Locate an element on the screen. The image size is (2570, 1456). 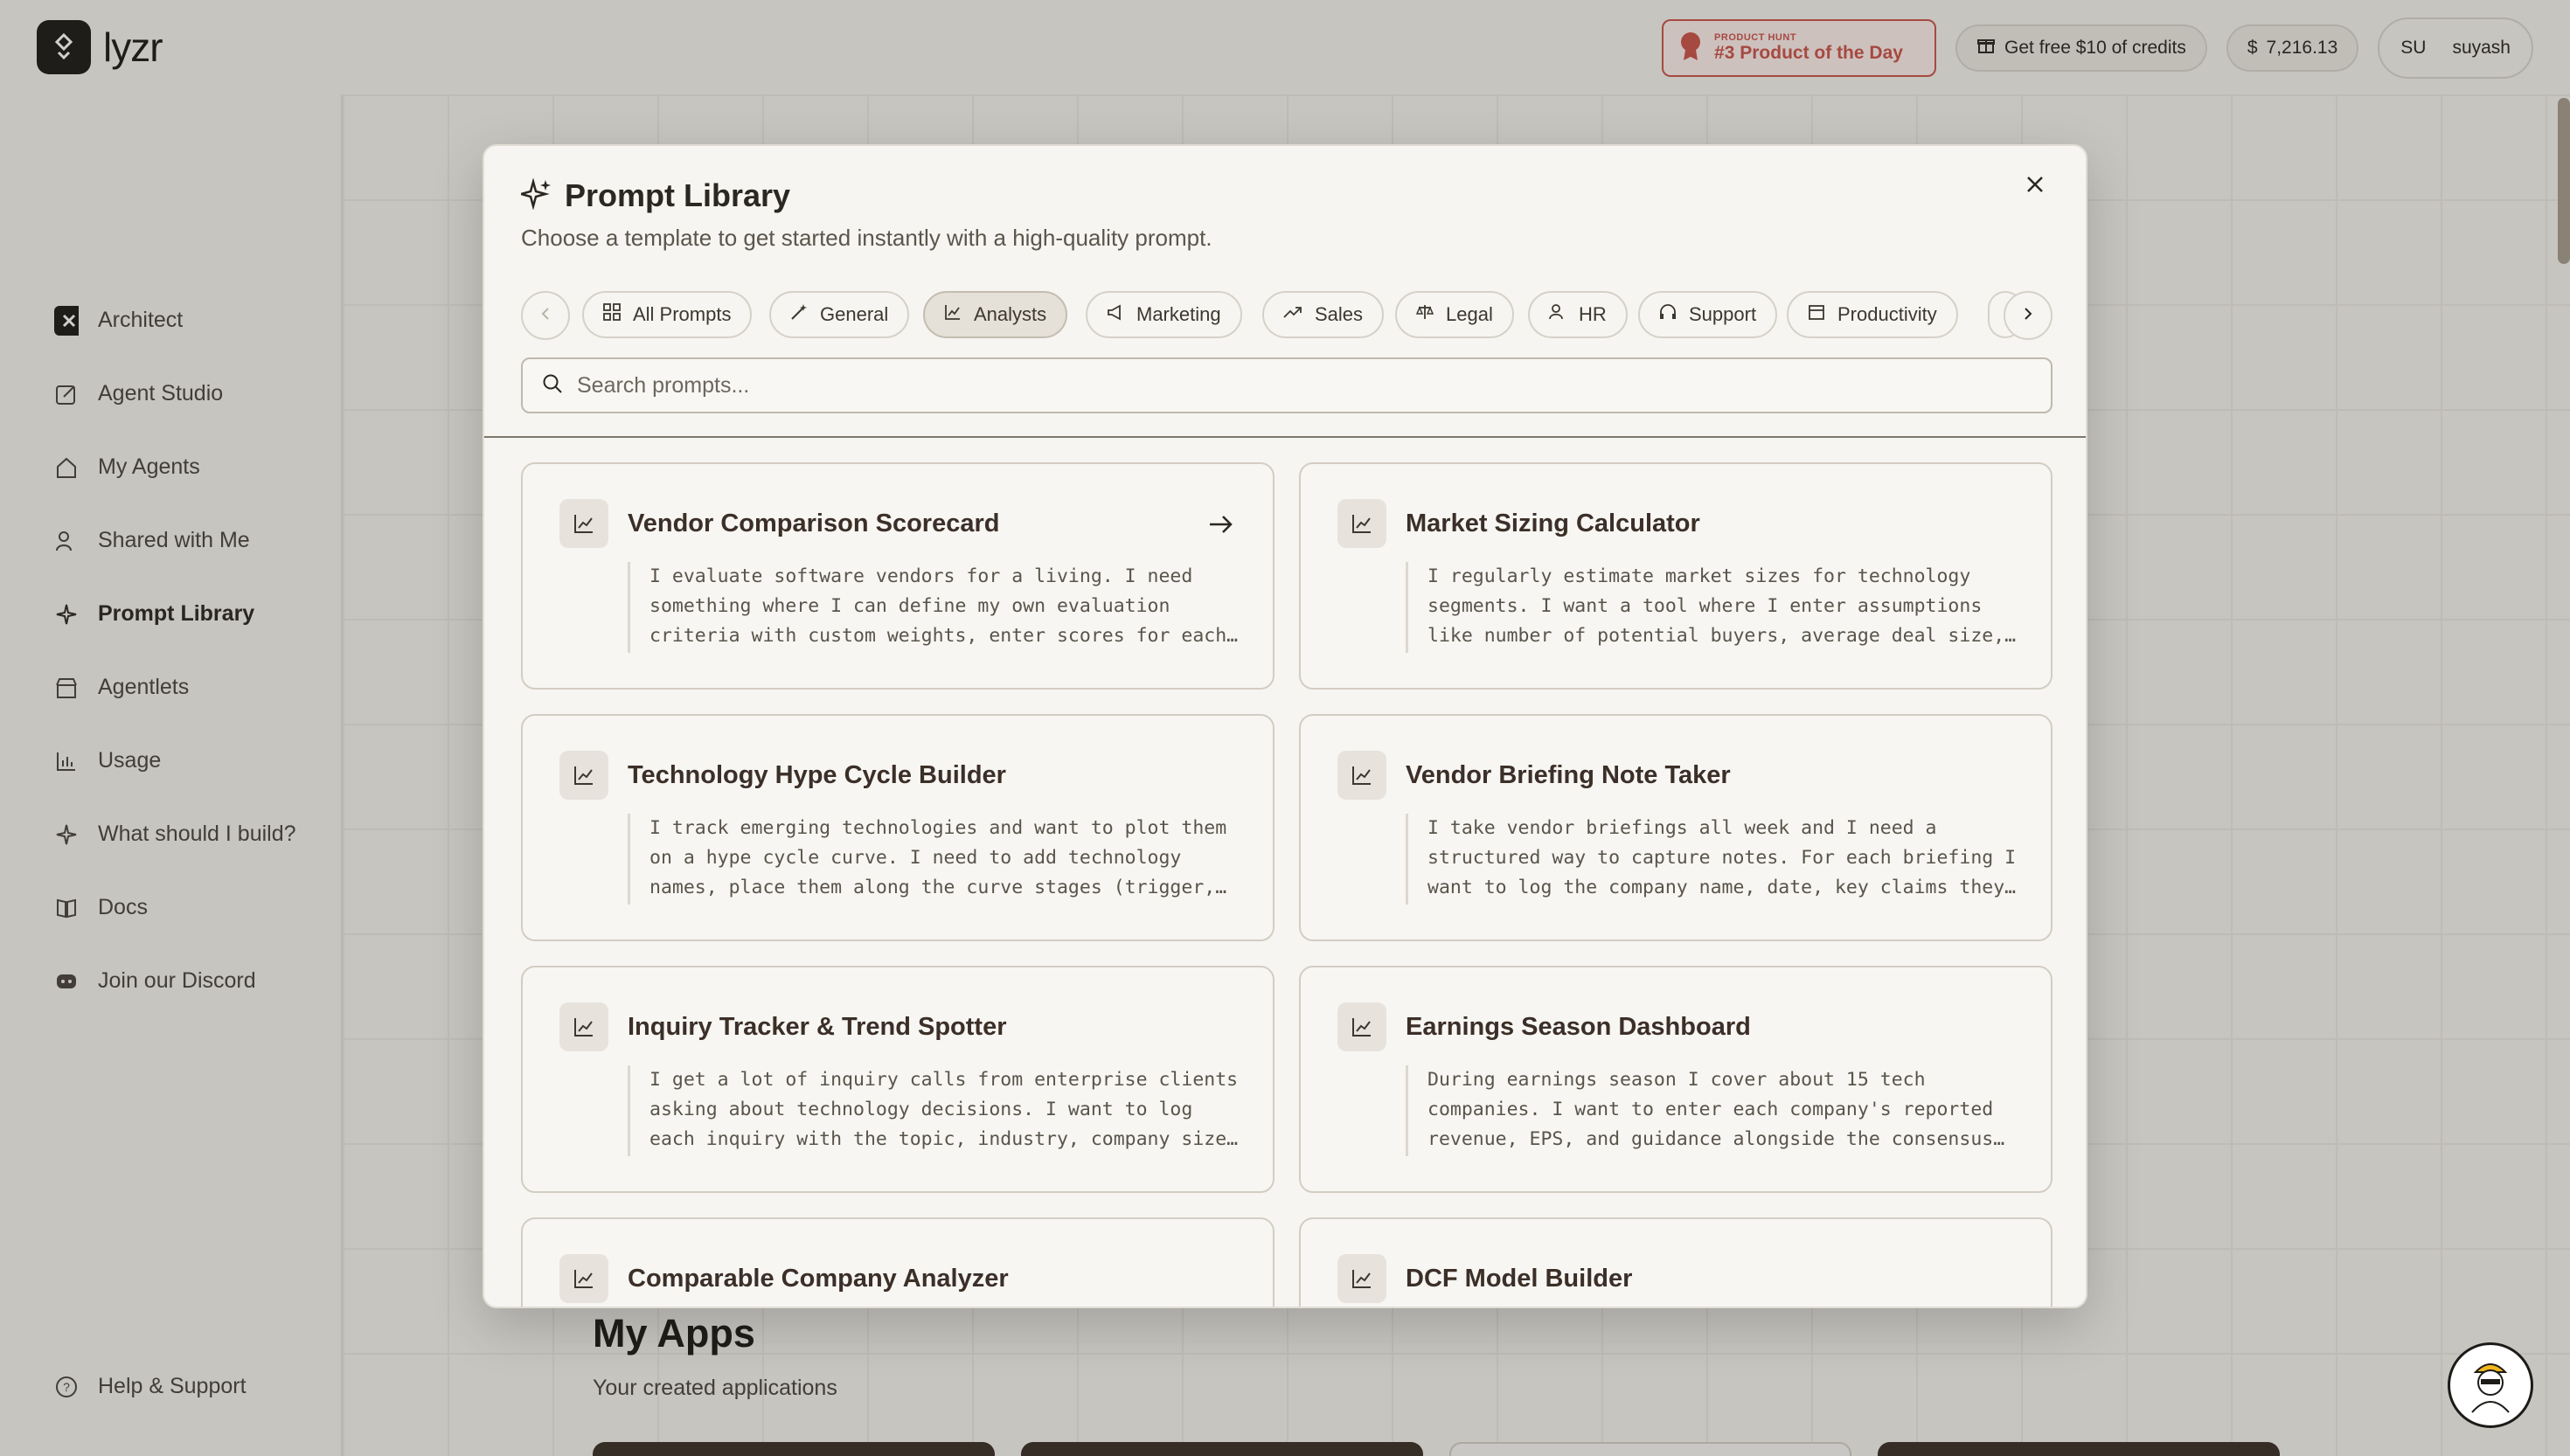
assistant-bot-button is located at coordinates (2490, 1385).